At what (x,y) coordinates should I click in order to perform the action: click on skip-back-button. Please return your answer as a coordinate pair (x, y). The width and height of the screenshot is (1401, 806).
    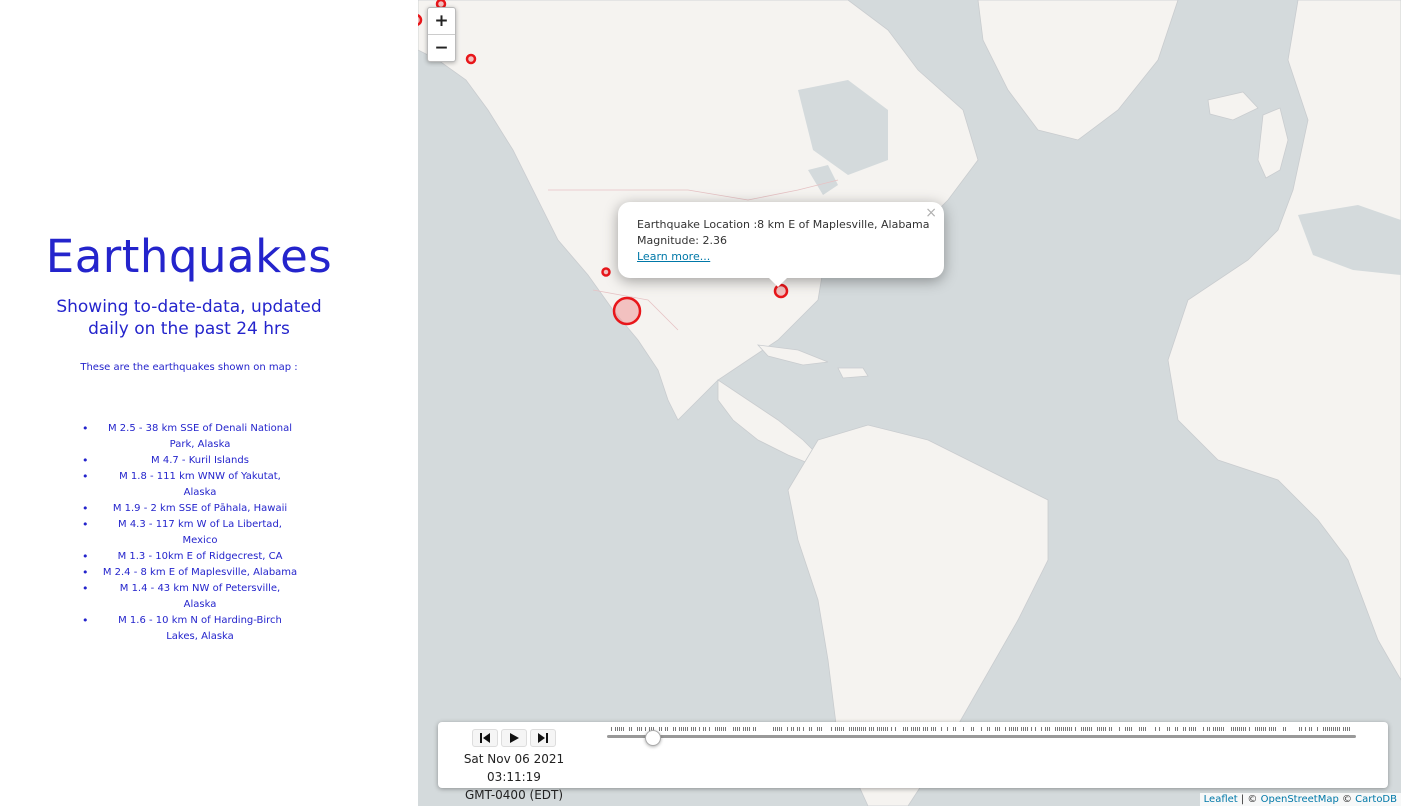
    Looking at the image, I should click on (485, 738).